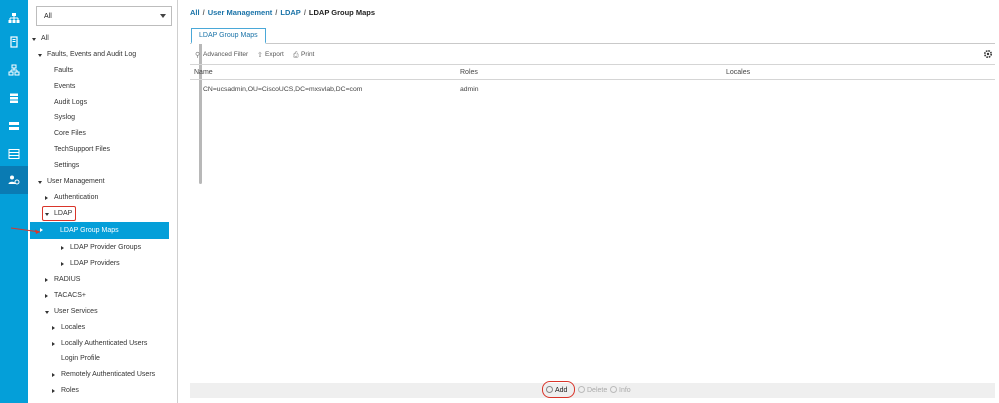 The height and width of the screenshot is (403, 999). What do you see at coordinates (14, 70) in the screenshot?
I see `topology-icon` at bounding box center [14, 70].